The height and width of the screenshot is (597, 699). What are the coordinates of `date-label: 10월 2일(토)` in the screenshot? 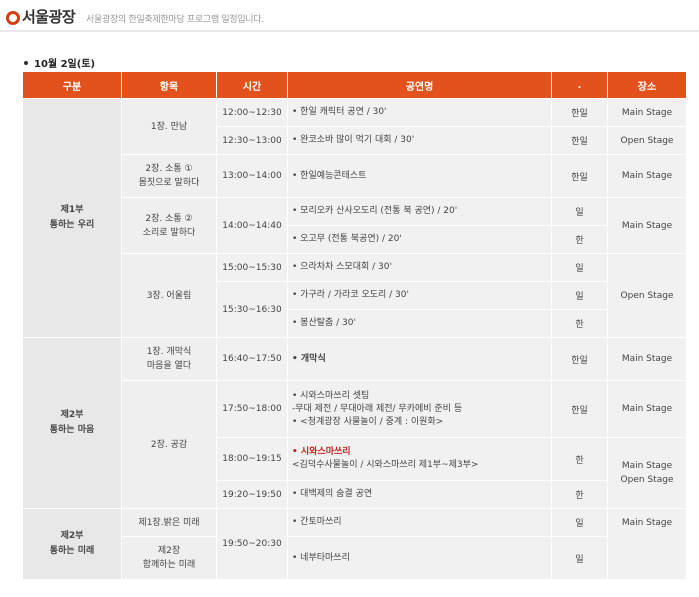 It's located at (65, 64).